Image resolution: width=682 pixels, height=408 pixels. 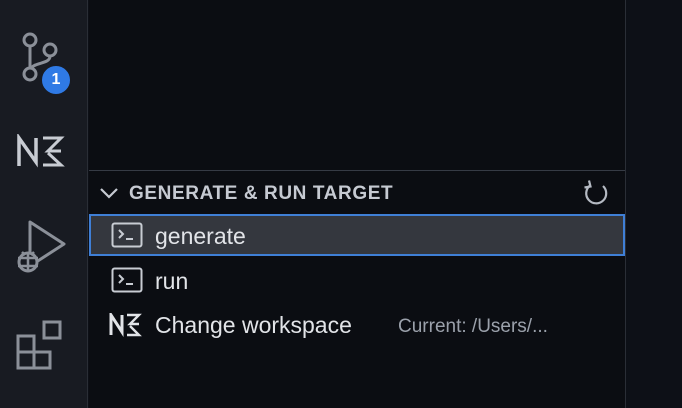 I want to click on tree-item-label: run, so click(x=172, y=281).